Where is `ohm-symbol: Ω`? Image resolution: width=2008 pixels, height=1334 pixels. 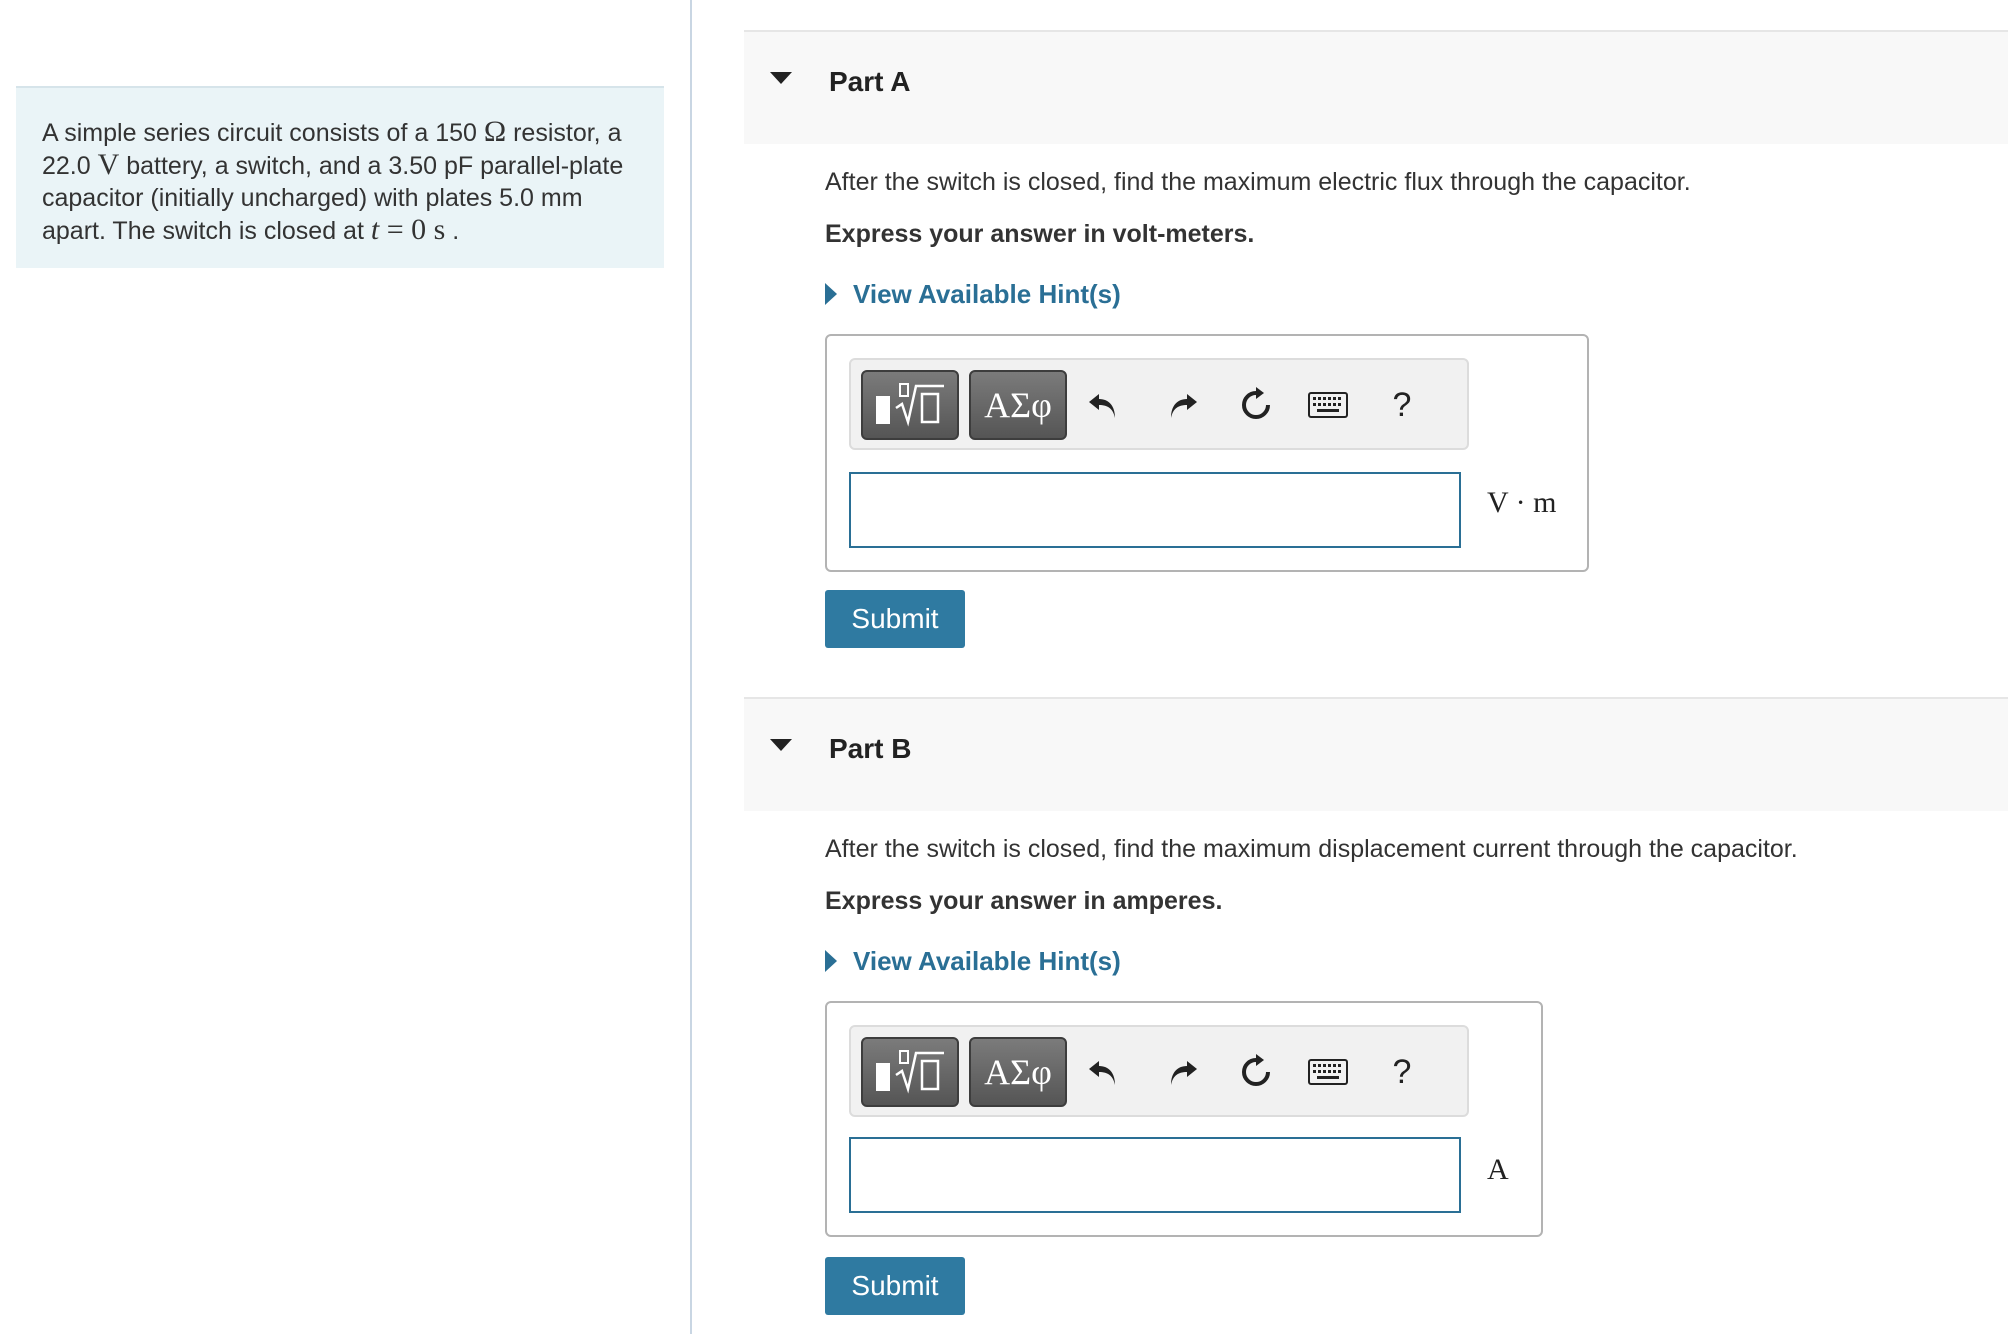 ohm-symbol: Ω is located at coordinates (495, 131).